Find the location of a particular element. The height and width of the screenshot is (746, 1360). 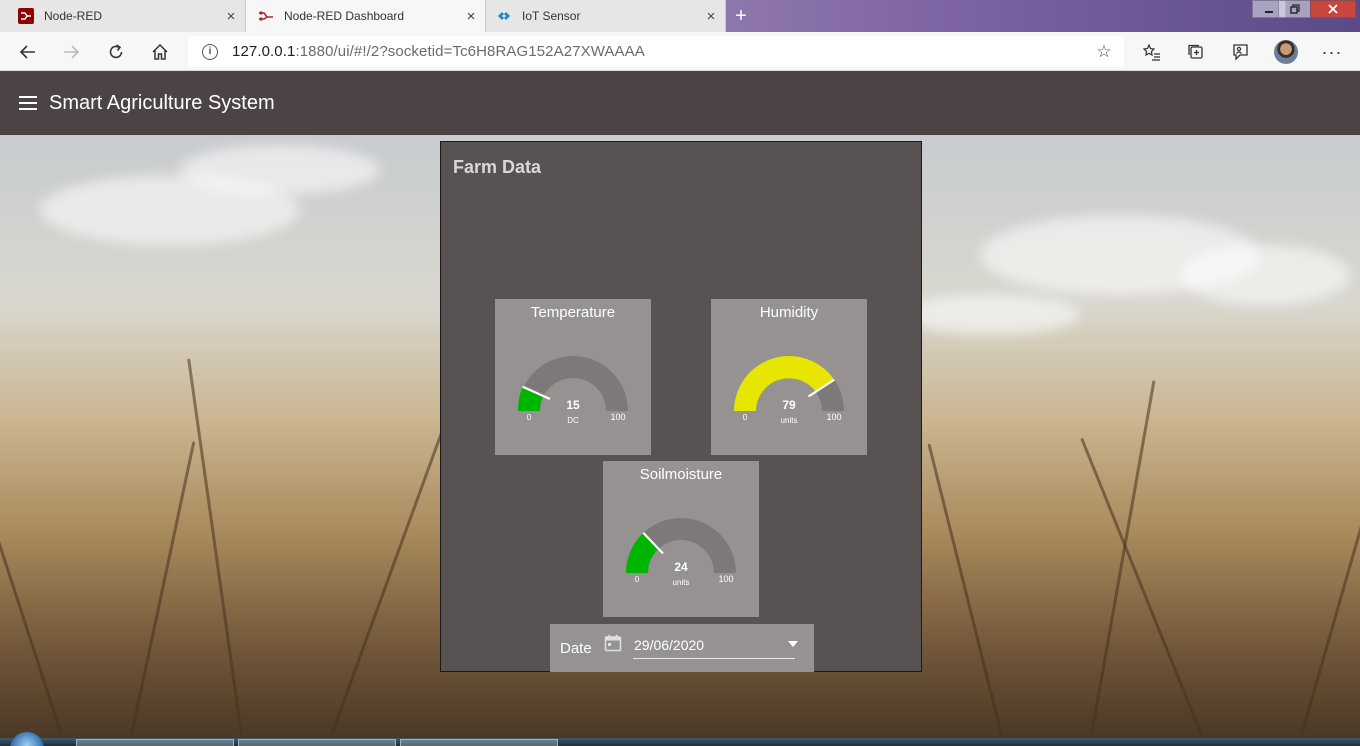

home-icon is located at coordinates (160, 51).